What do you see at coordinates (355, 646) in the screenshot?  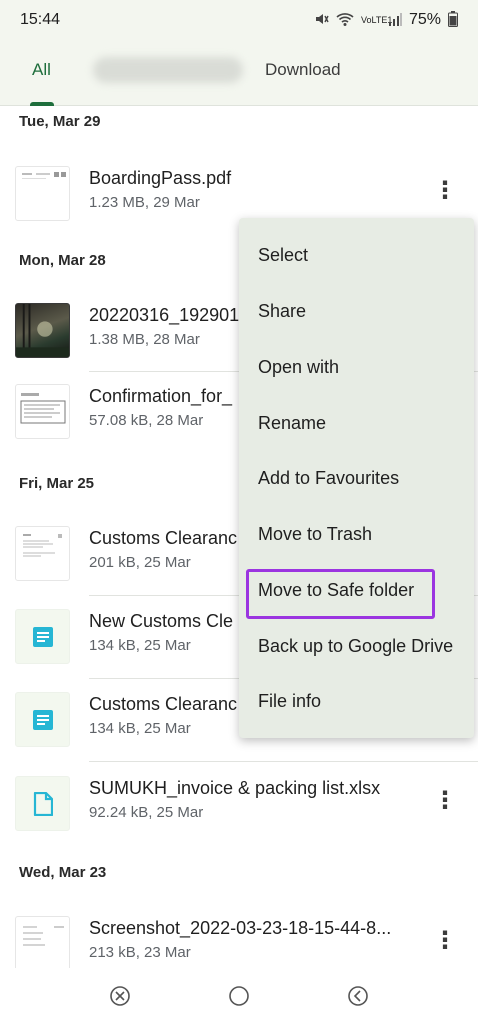 I see `menu-item-back-up-to-google-drive: Back up to Google Drive` at bounding box center [355, 646].